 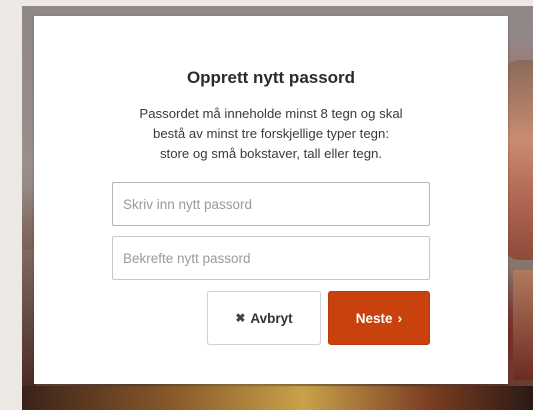 I want to click on confirm-password-input, so click(x=271, y=258).